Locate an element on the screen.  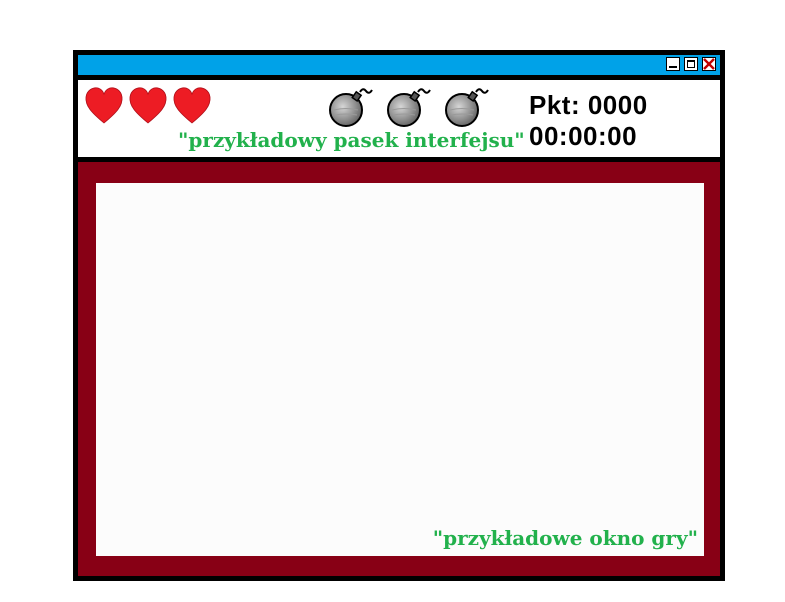
close-button is located at coordinates (709, 64).